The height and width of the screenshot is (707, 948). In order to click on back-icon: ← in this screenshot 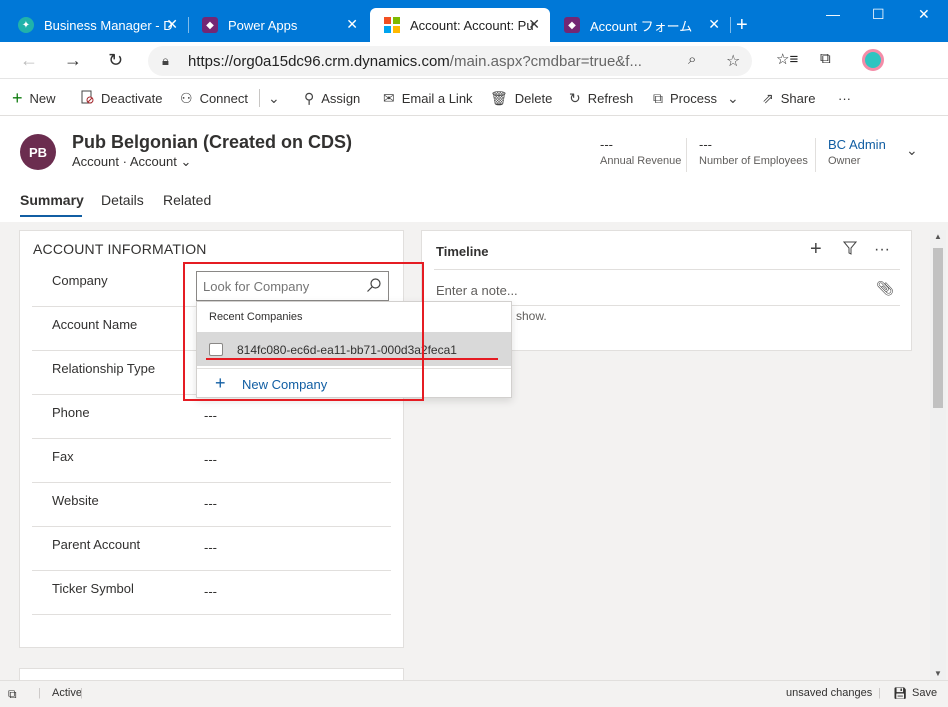, I will do `click(29, 60)`.